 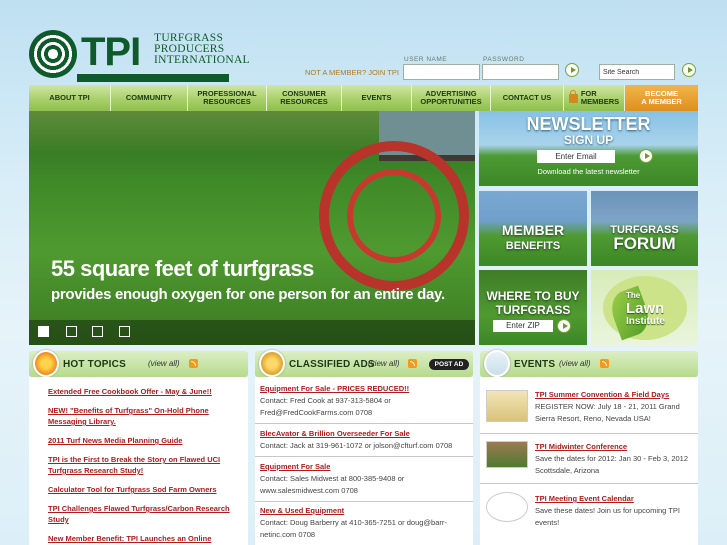 What do you see at coordinates (533, 296) in the screenshot?
I see `tile-label: WHERE TO BUY` at bounding box center [533, 296].